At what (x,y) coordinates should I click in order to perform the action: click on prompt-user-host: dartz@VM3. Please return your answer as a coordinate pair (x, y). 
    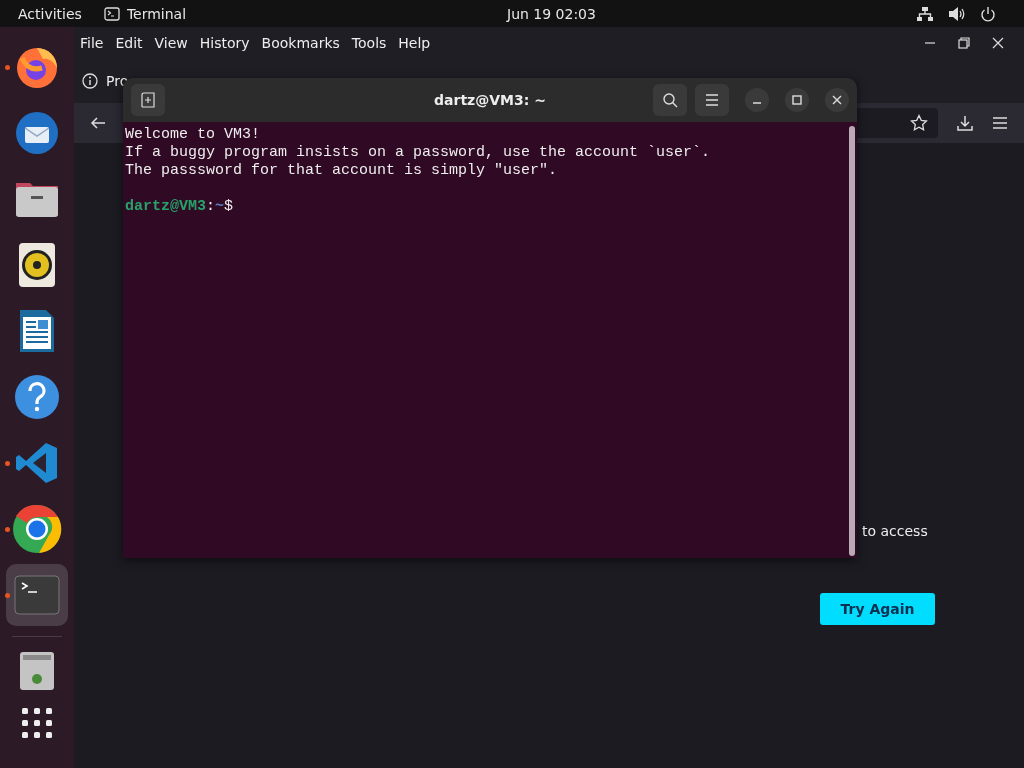
    Looking at the image, I should click on (165, 206).